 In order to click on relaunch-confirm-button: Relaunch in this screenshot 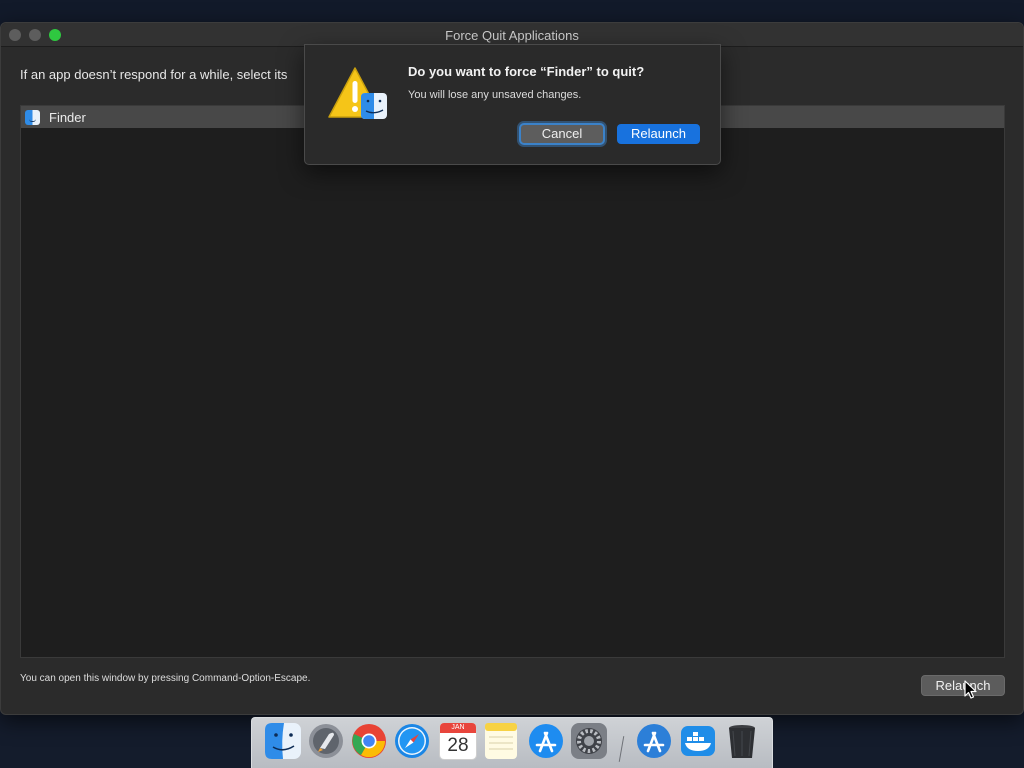, I will do `click(658, 134)`.